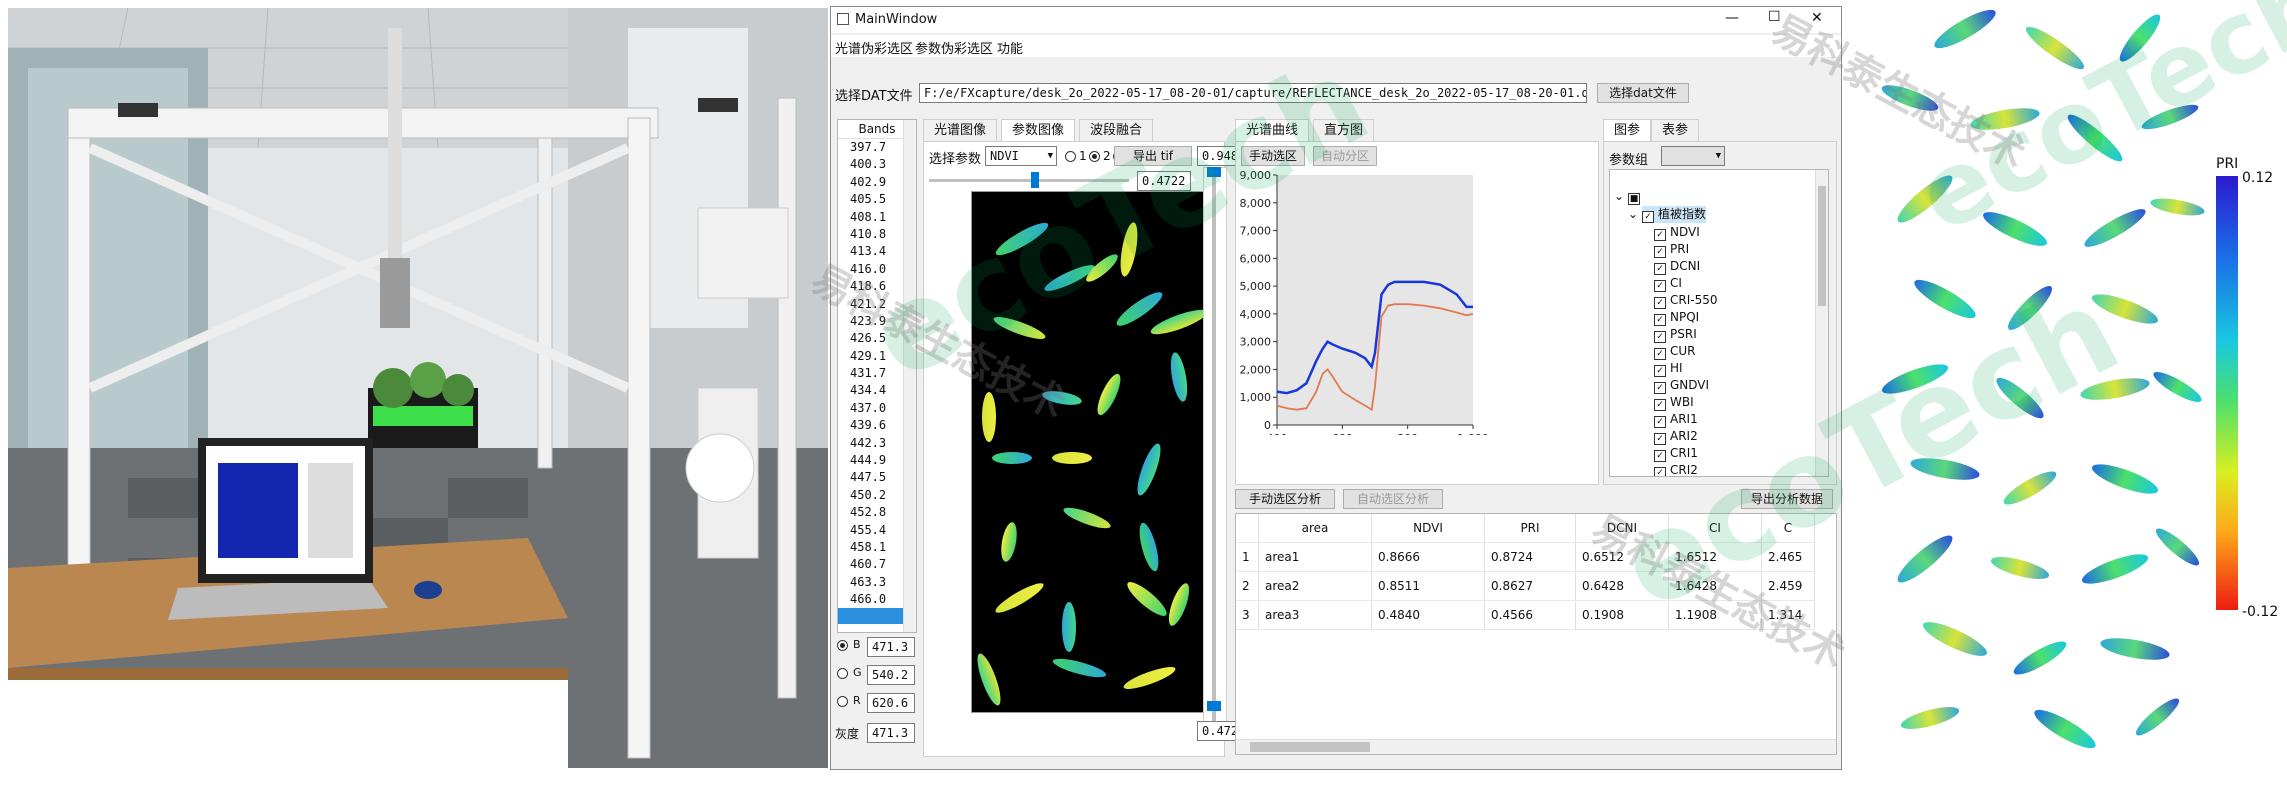  I want to click on table-cell: 0.8627, so click(1530, 586).